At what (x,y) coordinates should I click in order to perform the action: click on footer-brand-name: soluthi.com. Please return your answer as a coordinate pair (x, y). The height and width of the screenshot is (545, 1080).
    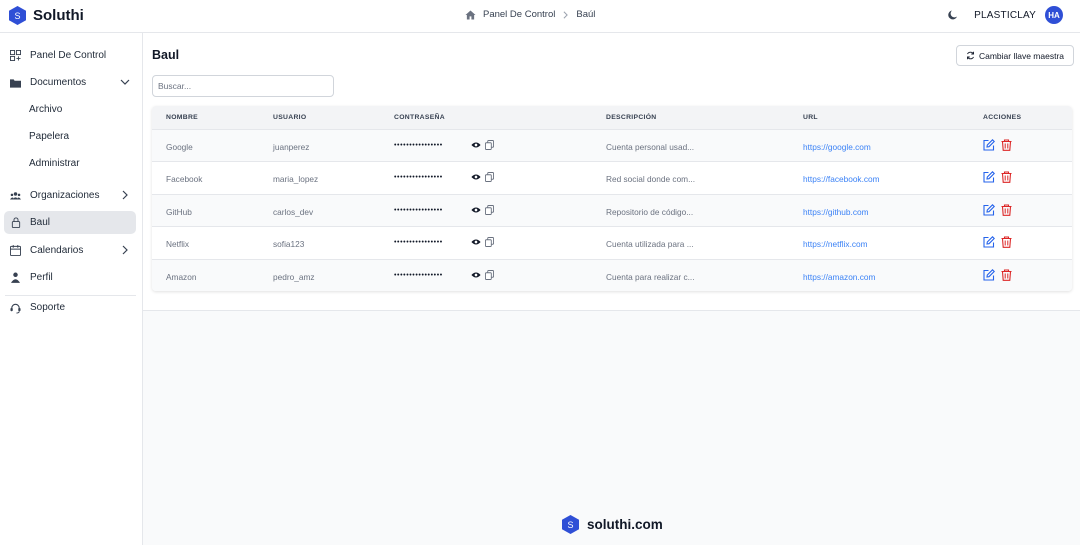
    Looking at the image, I should click on (625, 524).